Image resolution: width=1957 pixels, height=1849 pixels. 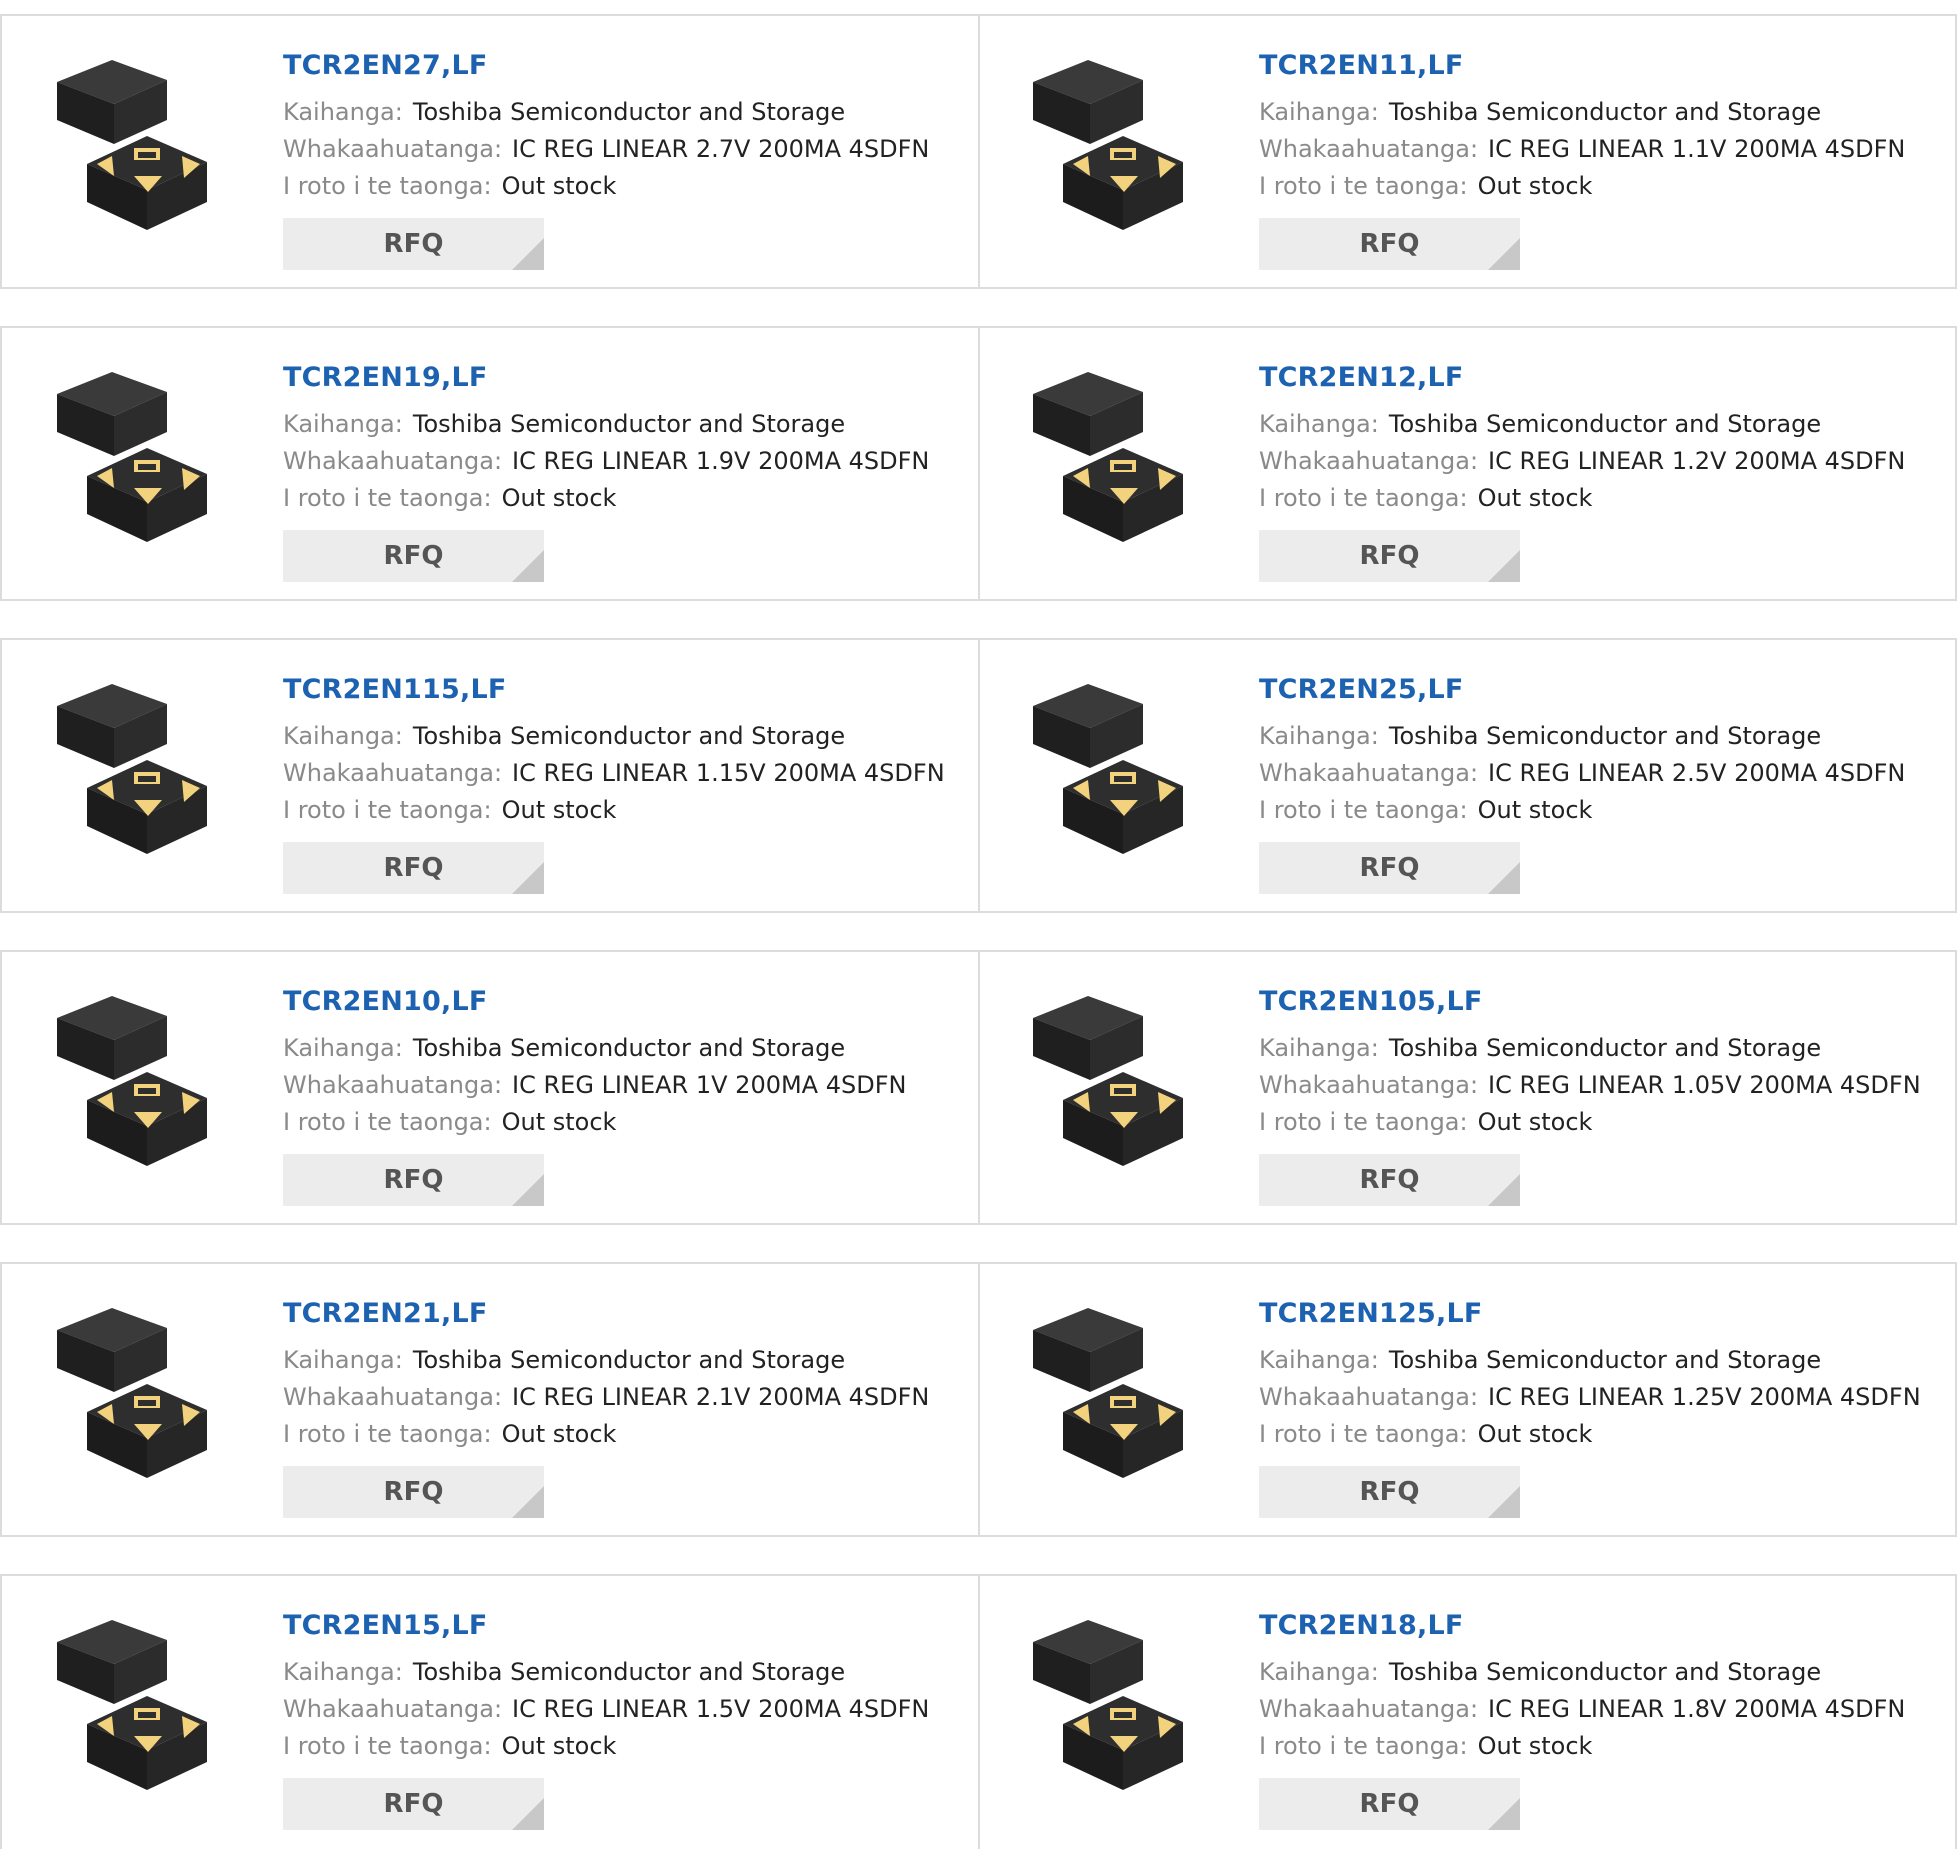 I want to click on part-number-link: TCR2EN15,LF, so click(x=625, y=1626).